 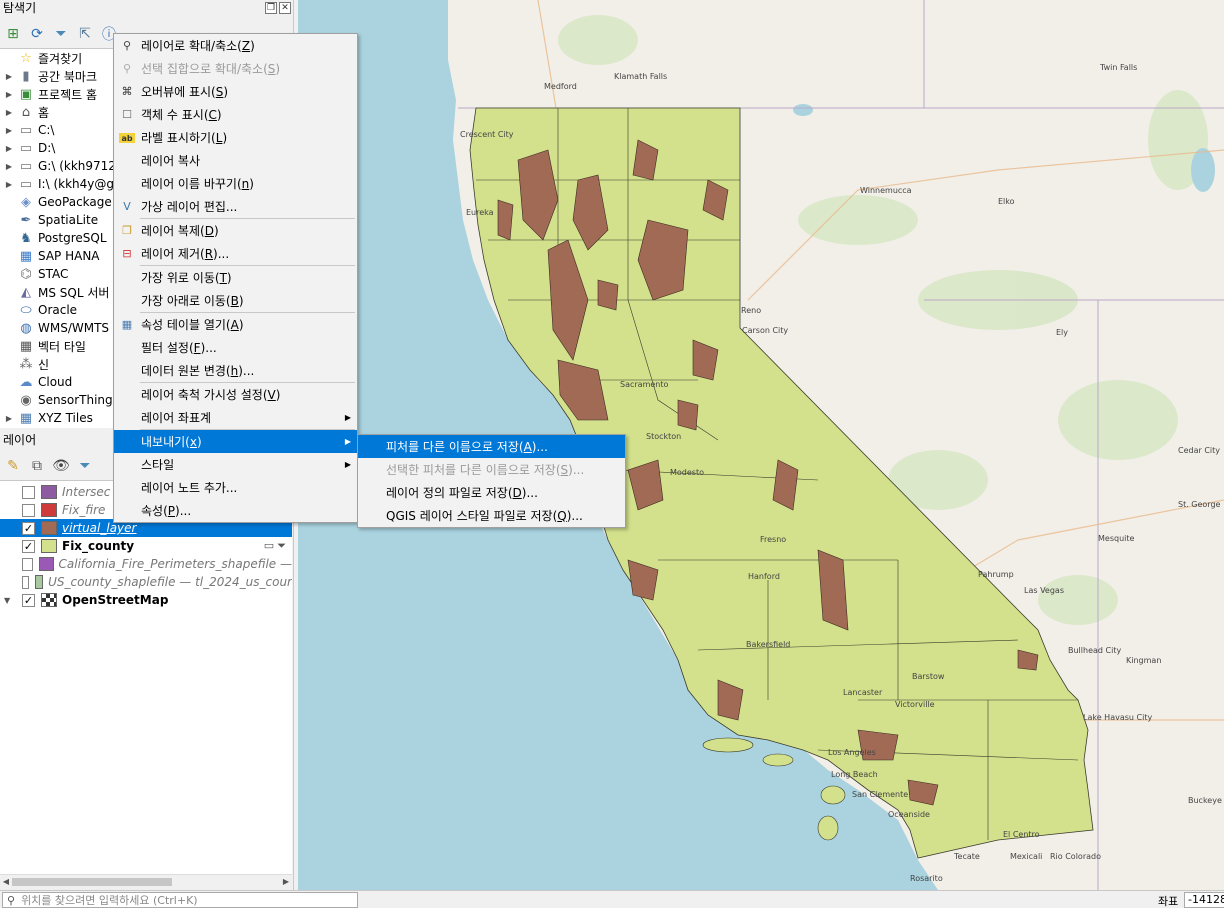 I want to click on map-label: Rio Colorado, so click(x=1075, y=856).